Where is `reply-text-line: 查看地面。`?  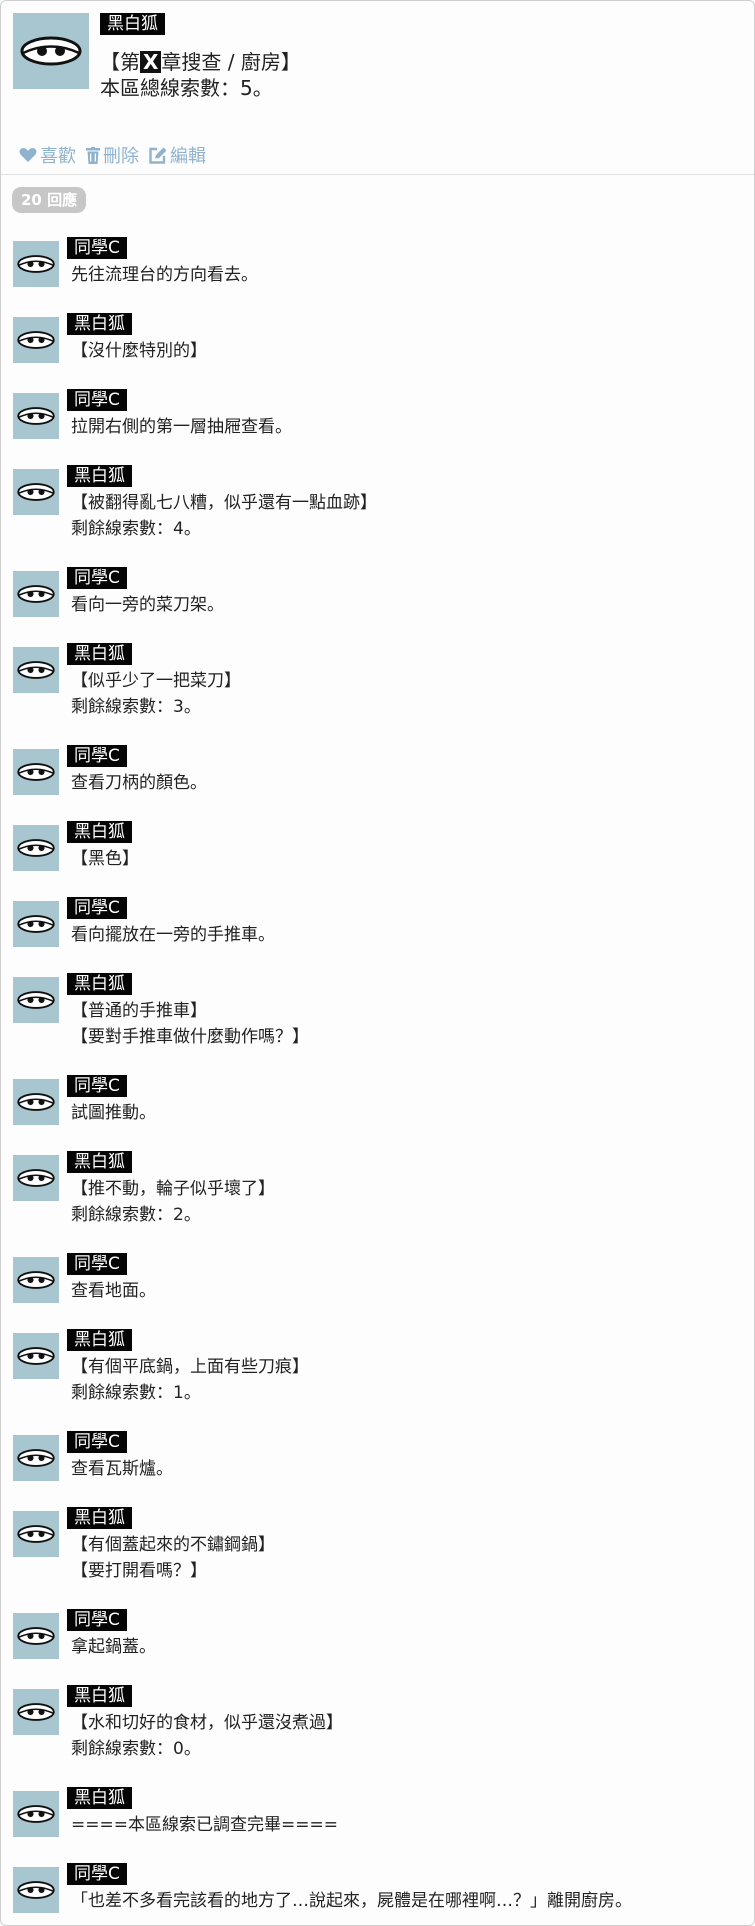
reply-text-line: 查看地面。 is located at coordinates (113, 1291).